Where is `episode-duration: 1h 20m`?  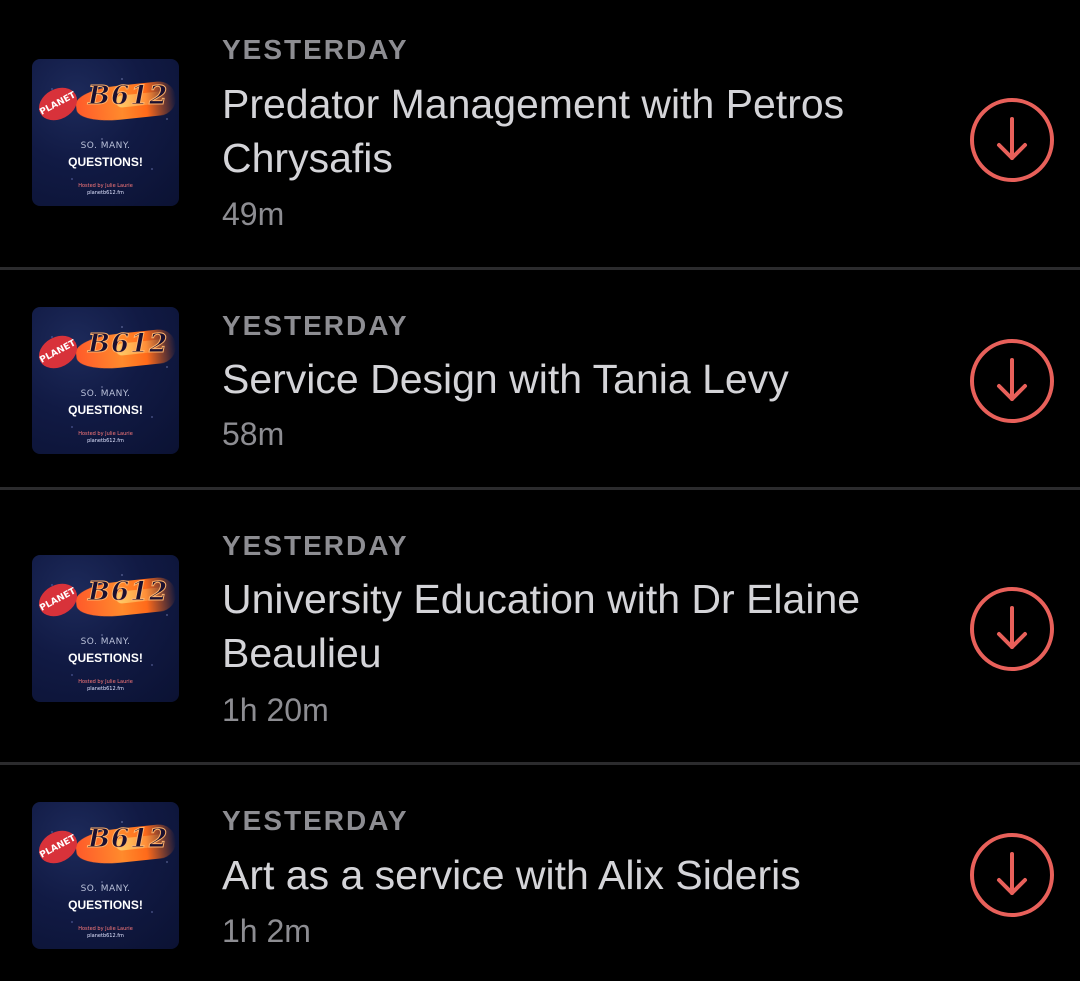
episode-duration: 1h 20m is located at coordinates (275, 710).